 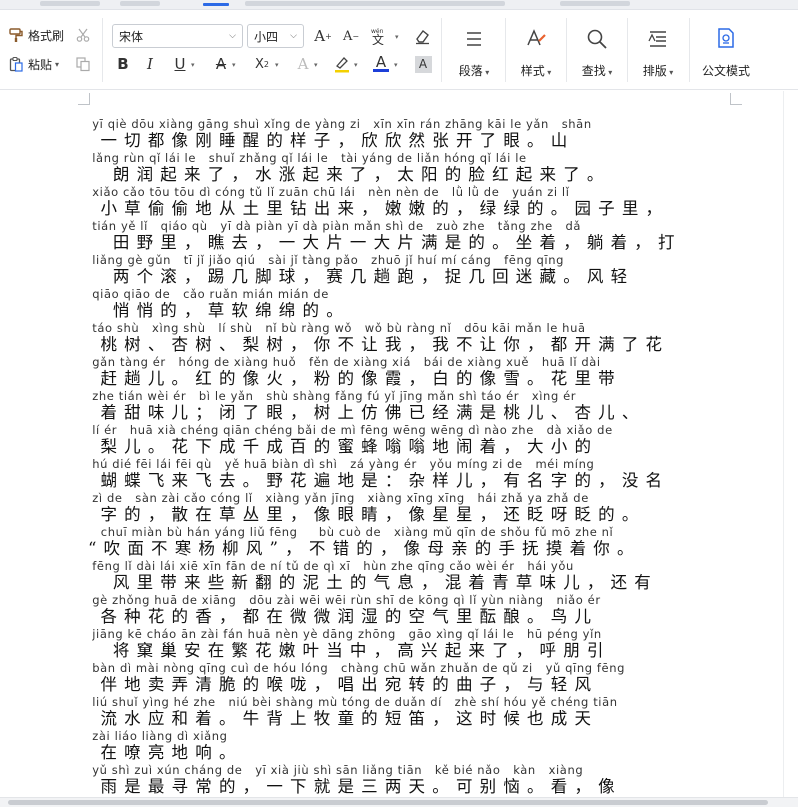 I want to click on find-label: 查找, so click(x=593, y=71).